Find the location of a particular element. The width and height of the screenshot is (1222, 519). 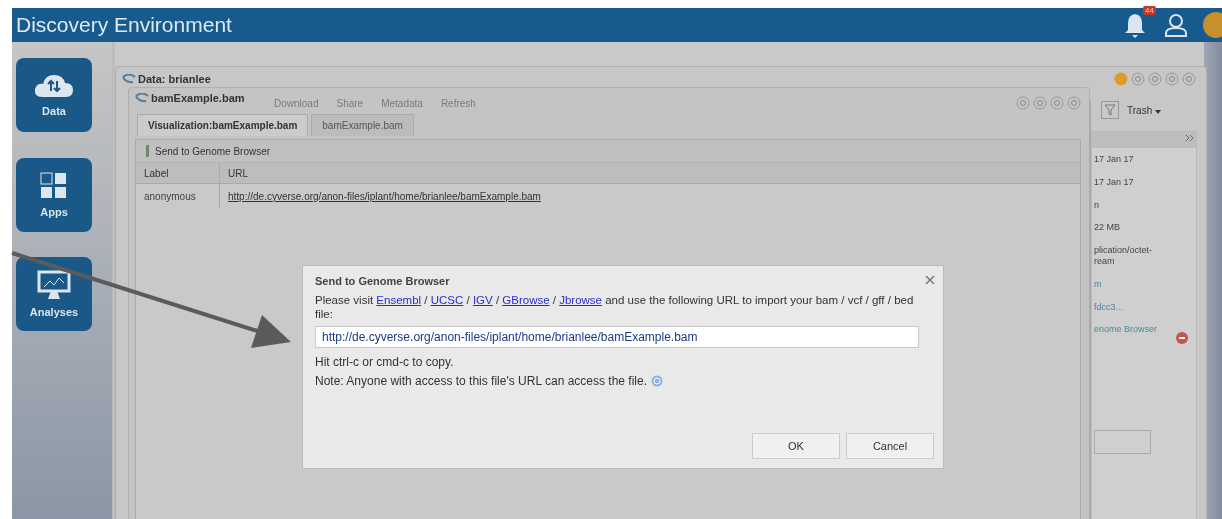

detail-text: 22 MB is located at coordinates (1107, 227).